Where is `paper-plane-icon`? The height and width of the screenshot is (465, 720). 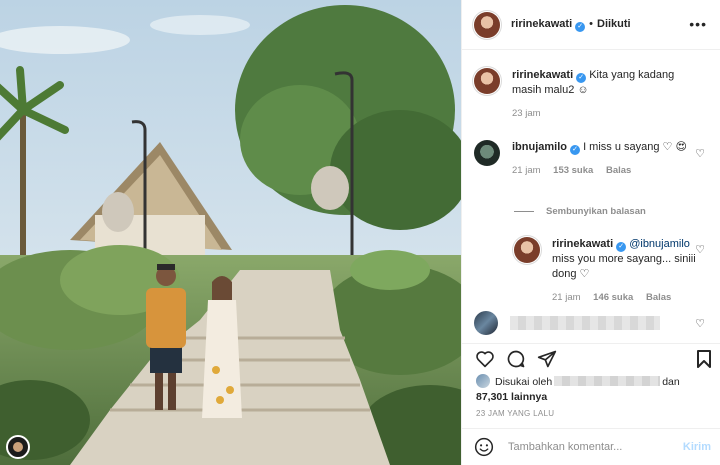
paper-plane-icon is located at coordinates (547, 359).